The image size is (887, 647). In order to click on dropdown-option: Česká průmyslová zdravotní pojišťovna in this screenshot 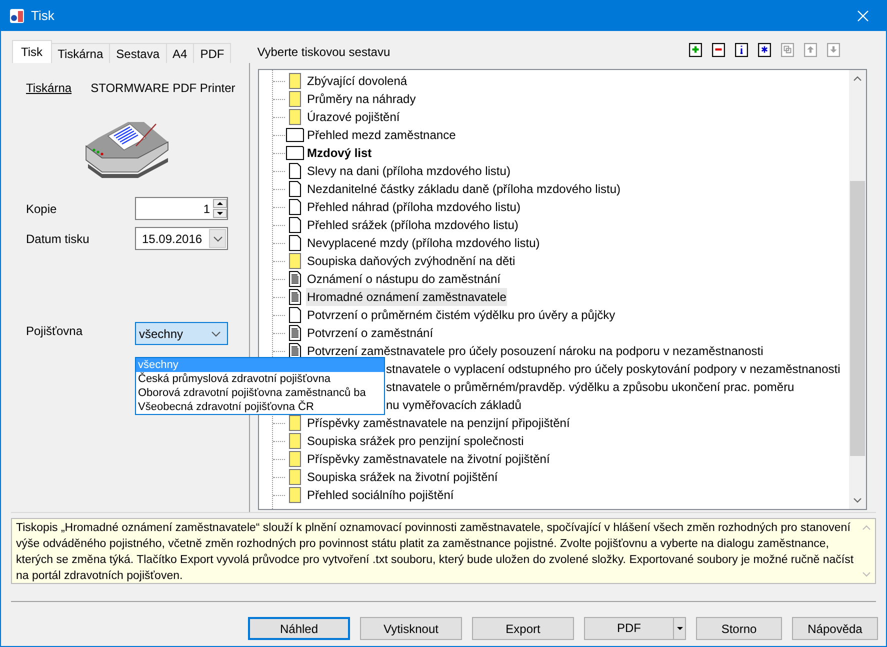, I will do `click(260, 379)`.